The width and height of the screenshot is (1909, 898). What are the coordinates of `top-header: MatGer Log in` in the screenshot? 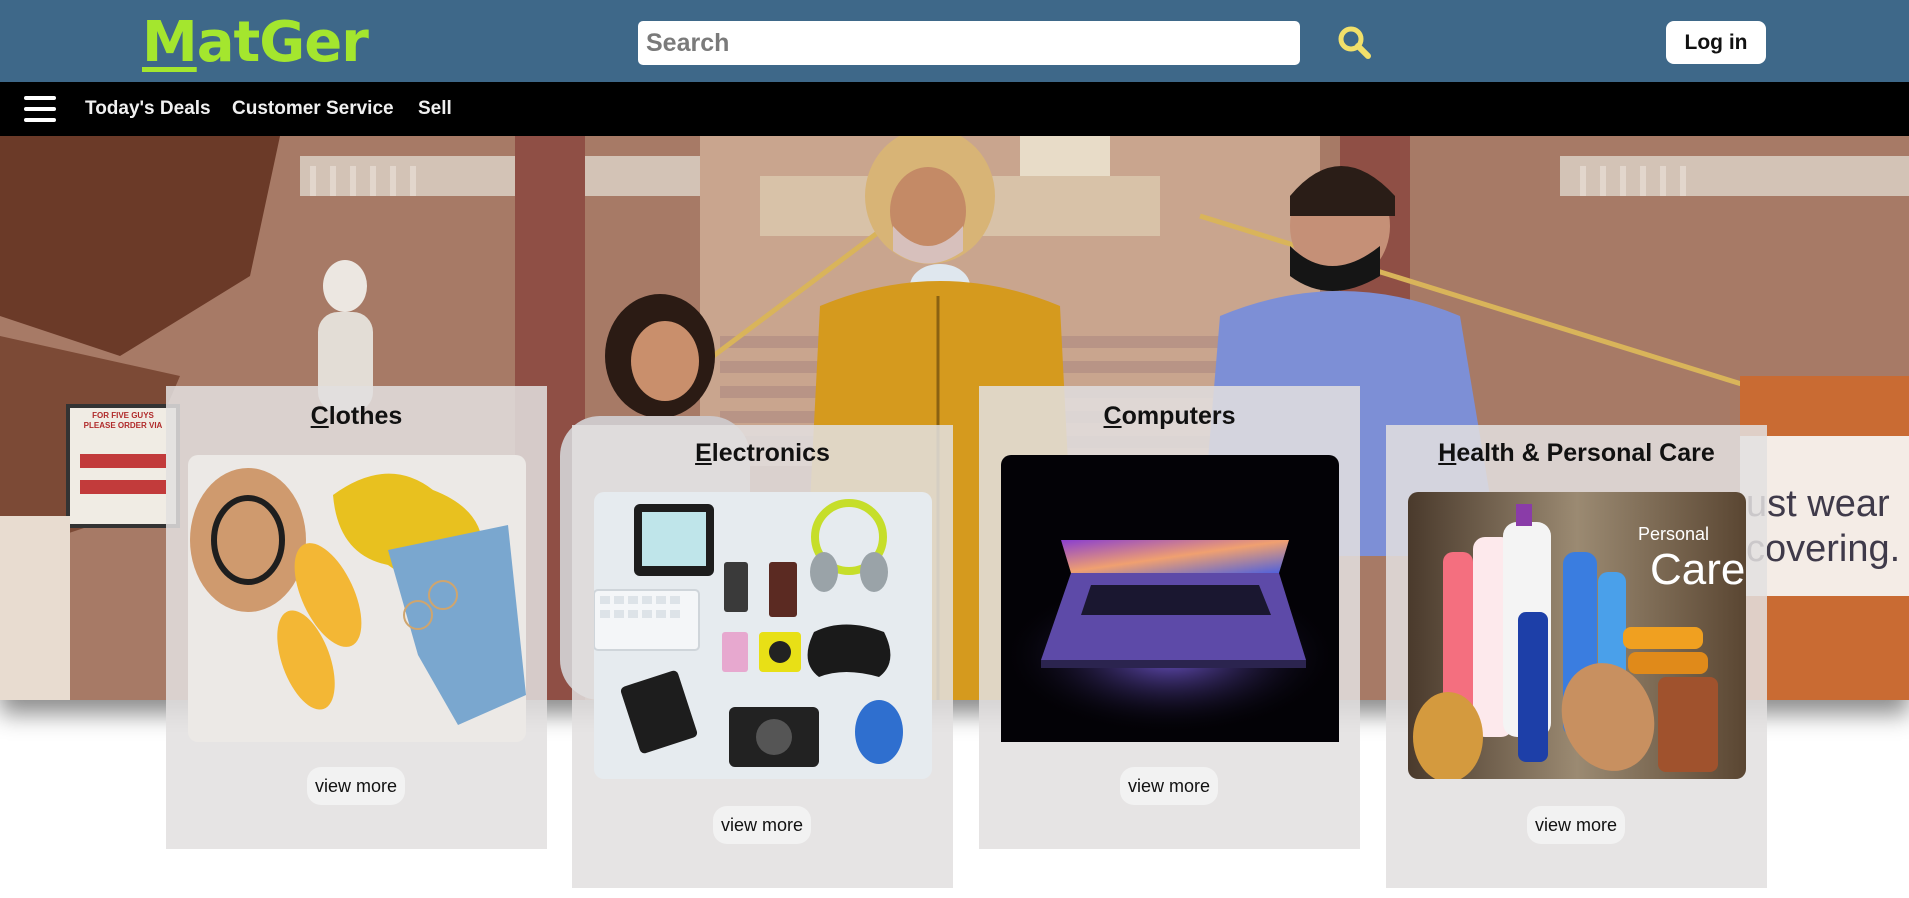 It's located at (954, 41).